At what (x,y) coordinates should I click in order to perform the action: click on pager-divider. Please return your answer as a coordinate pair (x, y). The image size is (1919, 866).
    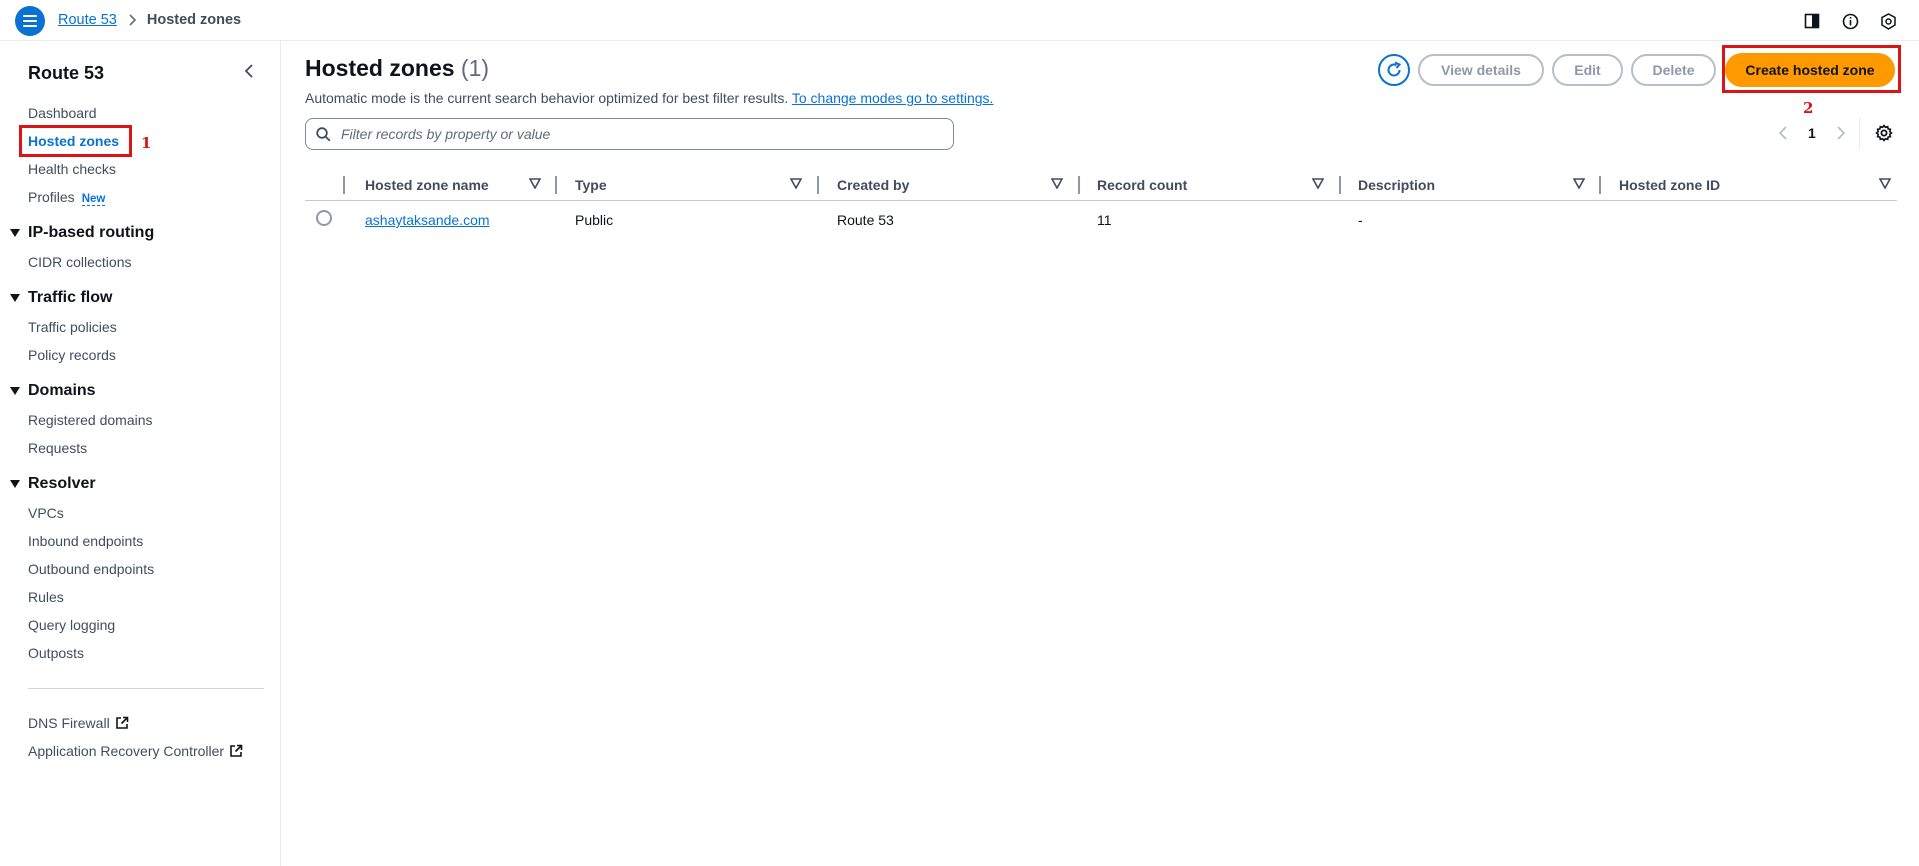
    Looking at the image, I should click on (1859, 133).